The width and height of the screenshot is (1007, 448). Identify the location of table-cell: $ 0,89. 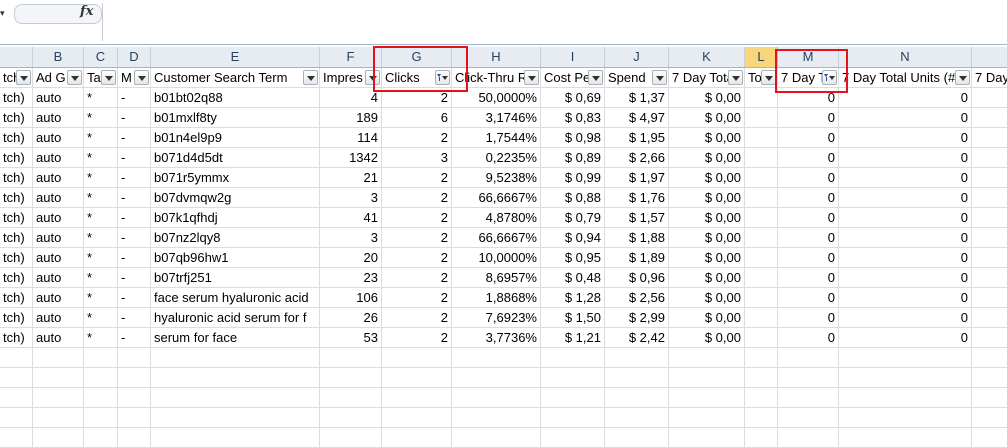
(573, 157).